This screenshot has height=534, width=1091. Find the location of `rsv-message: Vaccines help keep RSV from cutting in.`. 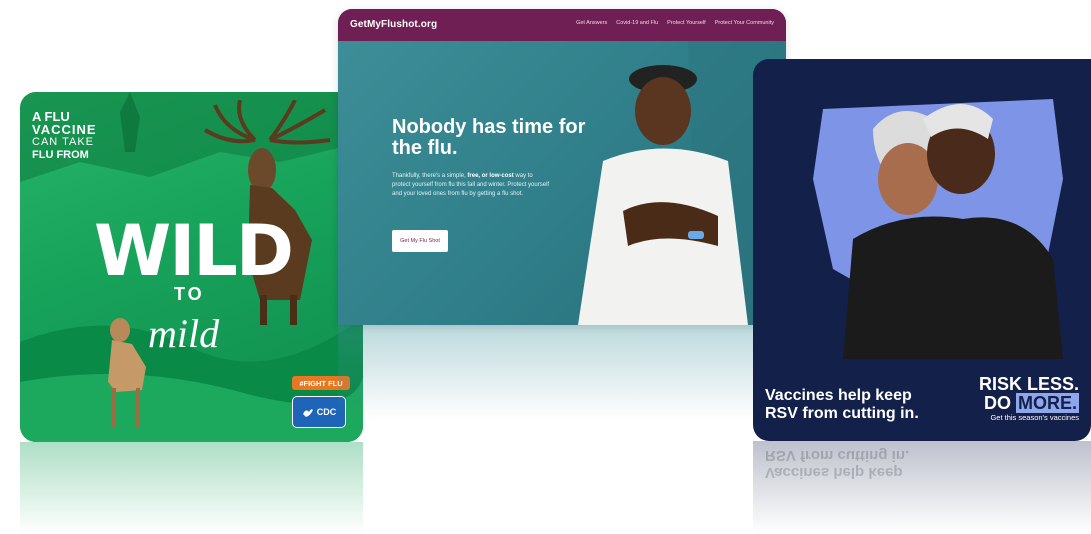

rsv-message: Vaccines help keep RSV from cutting in. is located at coordinates (842, 405).